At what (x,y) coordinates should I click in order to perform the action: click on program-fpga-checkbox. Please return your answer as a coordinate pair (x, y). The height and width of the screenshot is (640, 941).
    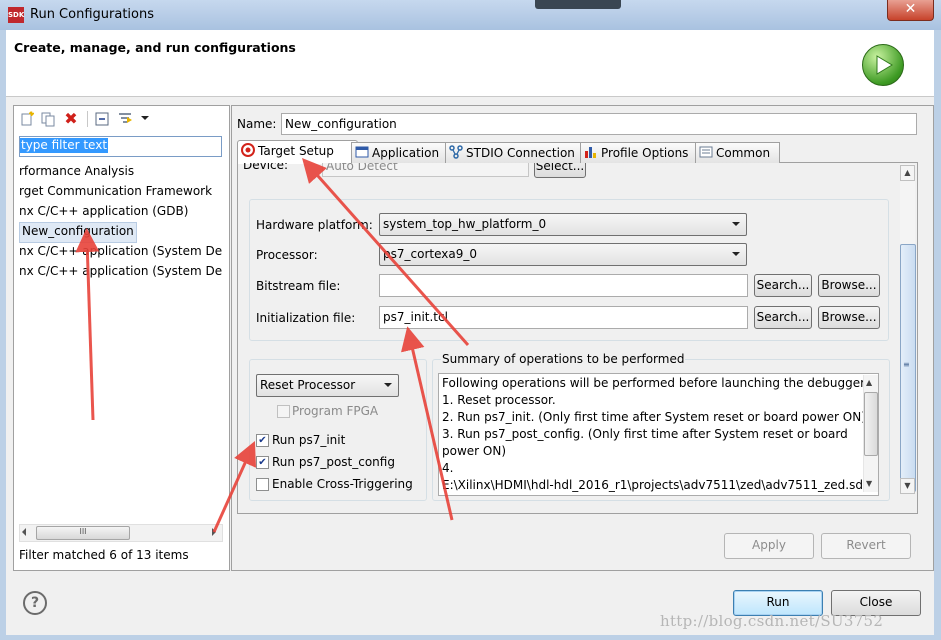
    Looking at the image, I should click on (283, 411).